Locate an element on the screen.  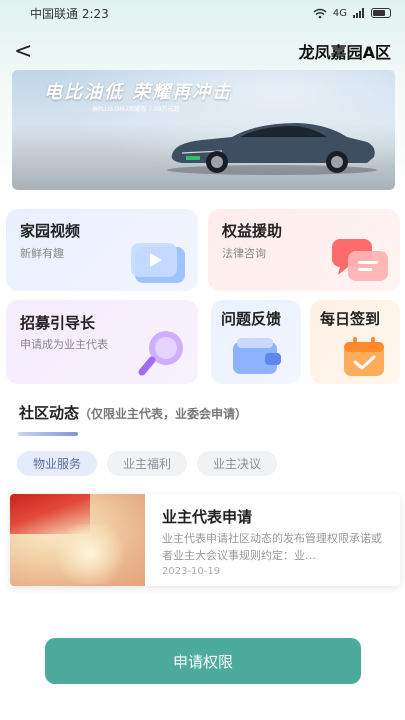
card-home-video-subtitle: 新鲜有趣 is located at coordinates (42, 253).